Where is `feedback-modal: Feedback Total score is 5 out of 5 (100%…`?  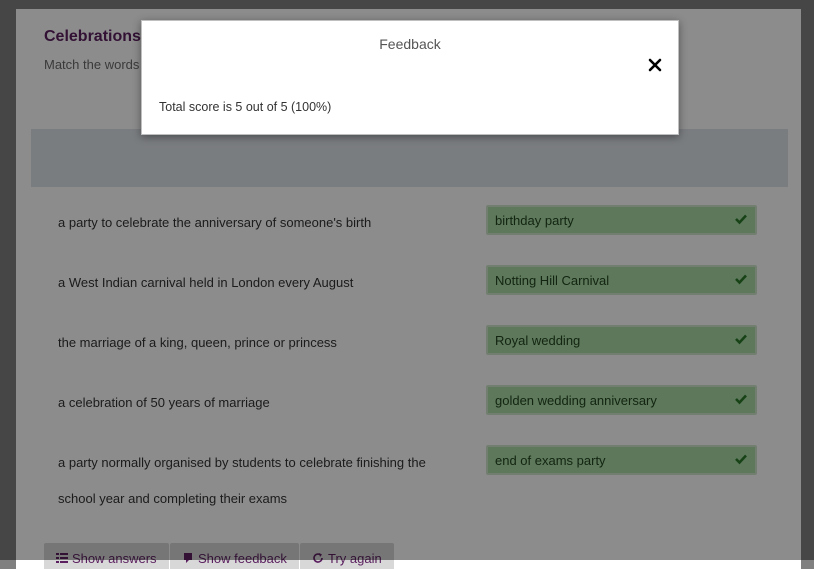 feedback-modal: Feedback Total score is 5 out of 5 (100%… is located at coordinates (410, 77).